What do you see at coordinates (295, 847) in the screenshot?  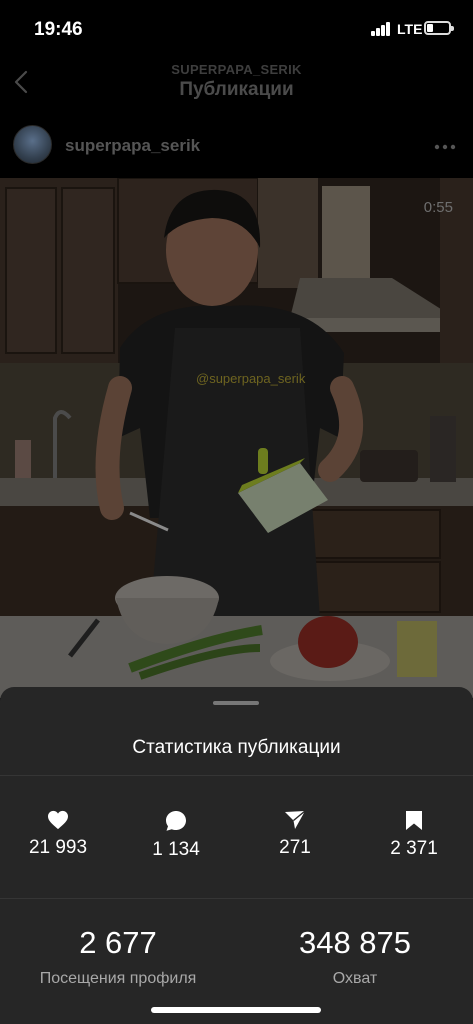 I see `shares-count: 271` at bounding box center [295, 847].